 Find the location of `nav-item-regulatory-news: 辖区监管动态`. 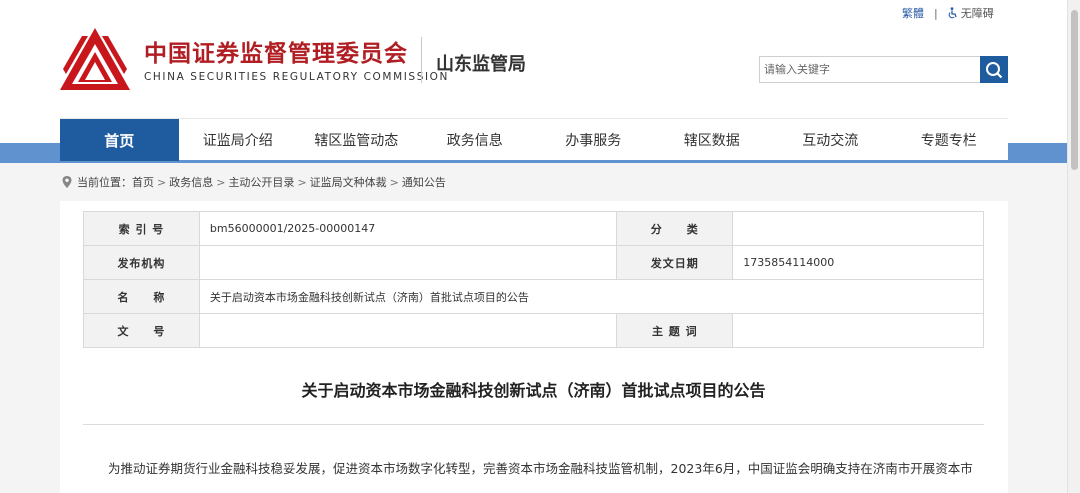

nav-item-regulatory-news: 辖区监管动态 is located at coordinates (356, 140).